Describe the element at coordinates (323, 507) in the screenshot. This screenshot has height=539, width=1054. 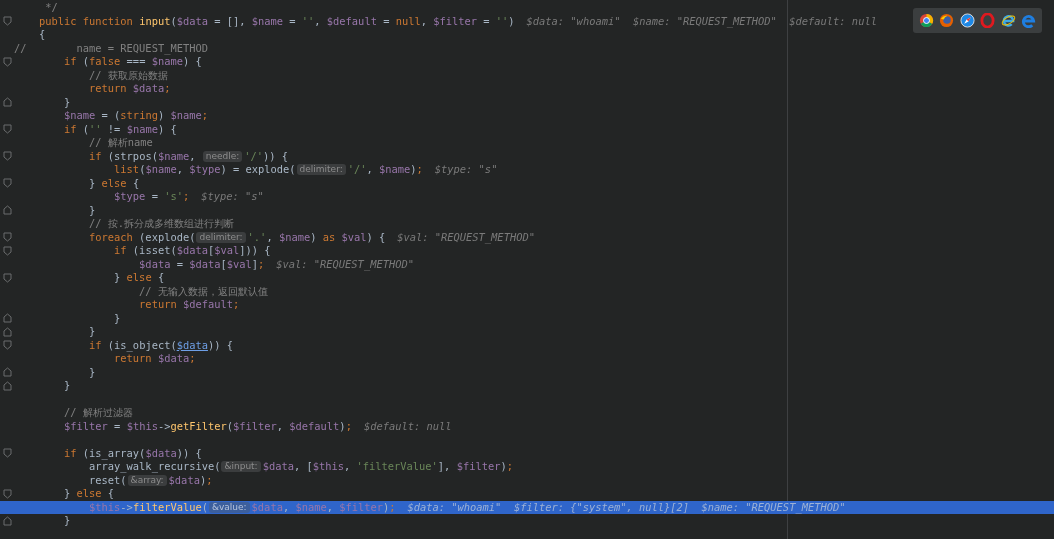
I see `code-text: $data, $name, $filter);` at that location.